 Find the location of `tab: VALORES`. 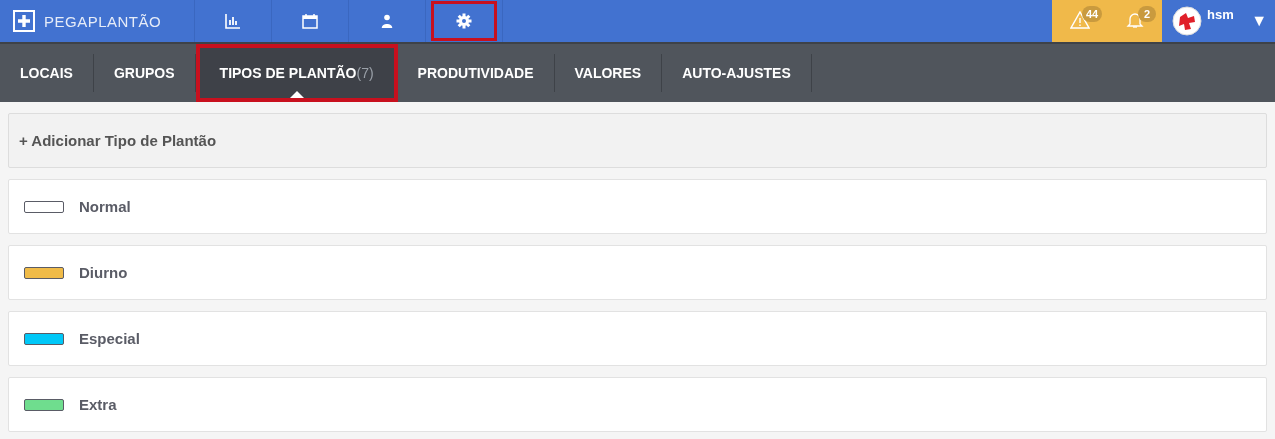

tab: VALORES is located at coordinates (608, 73).